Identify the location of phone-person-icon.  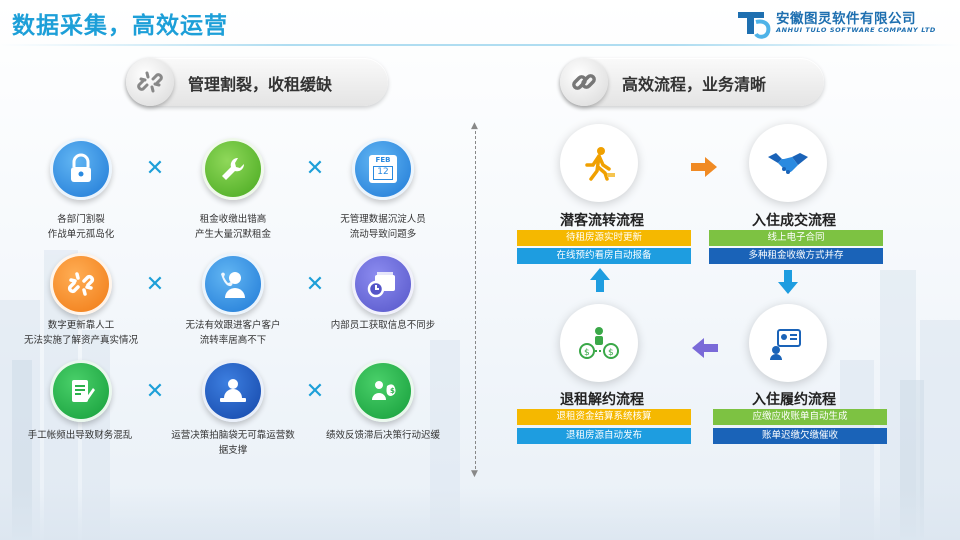
(233, 284).